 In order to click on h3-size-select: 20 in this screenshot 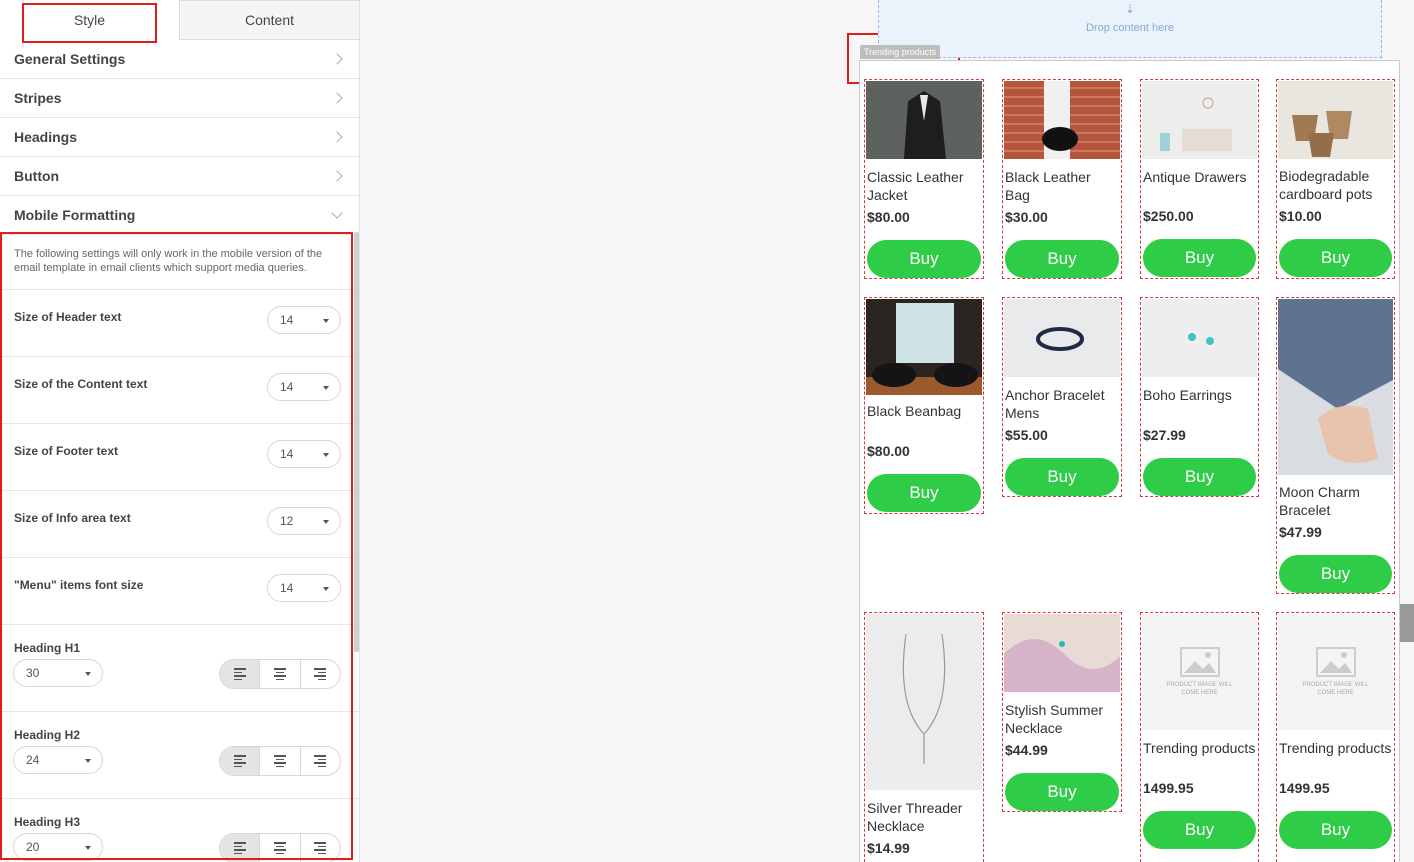, I will do `click(58, 847)`.